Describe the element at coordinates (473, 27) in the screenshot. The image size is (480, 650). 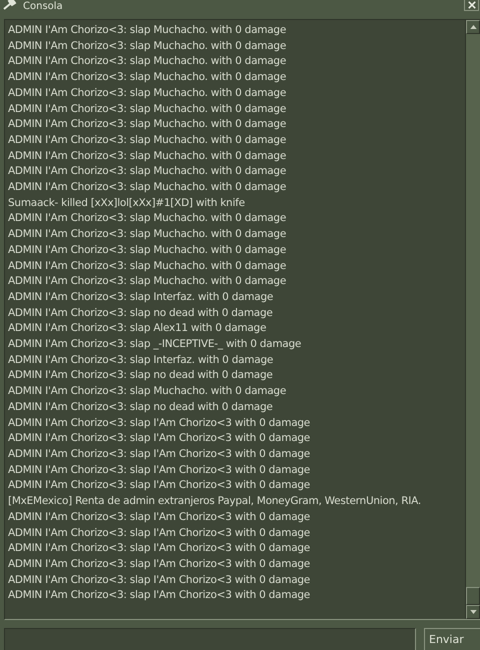
I see `scroll-up-icon` at that location.